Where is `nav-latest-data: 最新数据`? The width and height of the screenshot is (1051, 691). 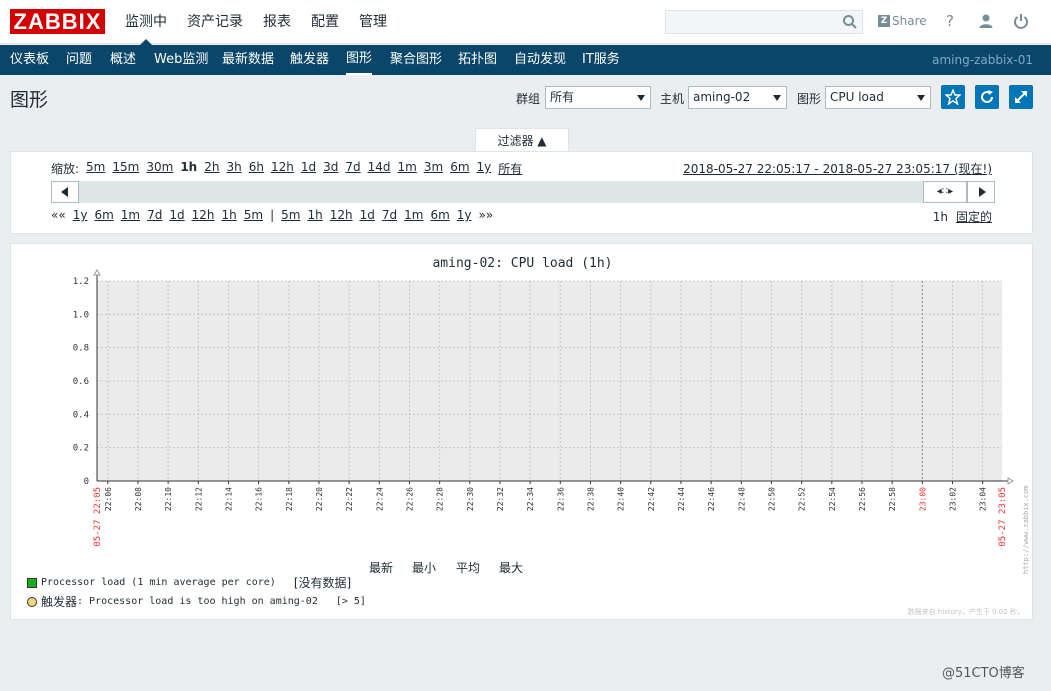 nav-latest-data: 最新数据 is located at coordinates (248, 60).